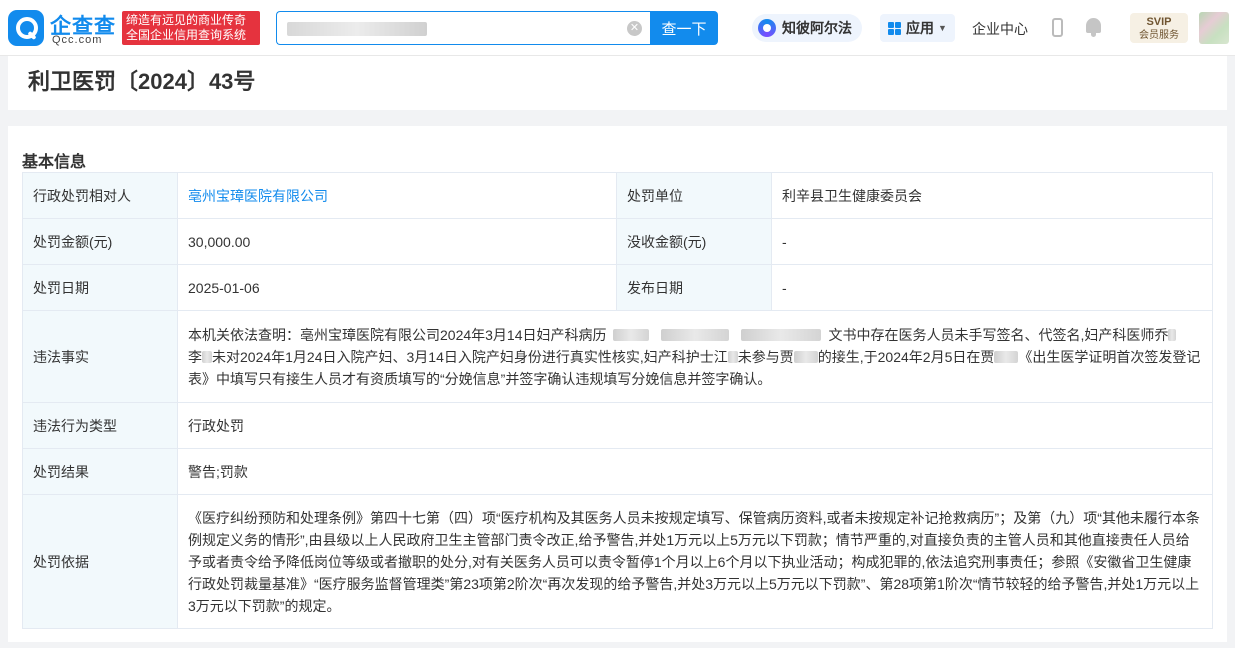 This screenshot has width=1235, height=648. What do you see at coordinates (1093, 27) in the screenshot?
I see `notification-bell-icon` at bounding box center [1093, 27].